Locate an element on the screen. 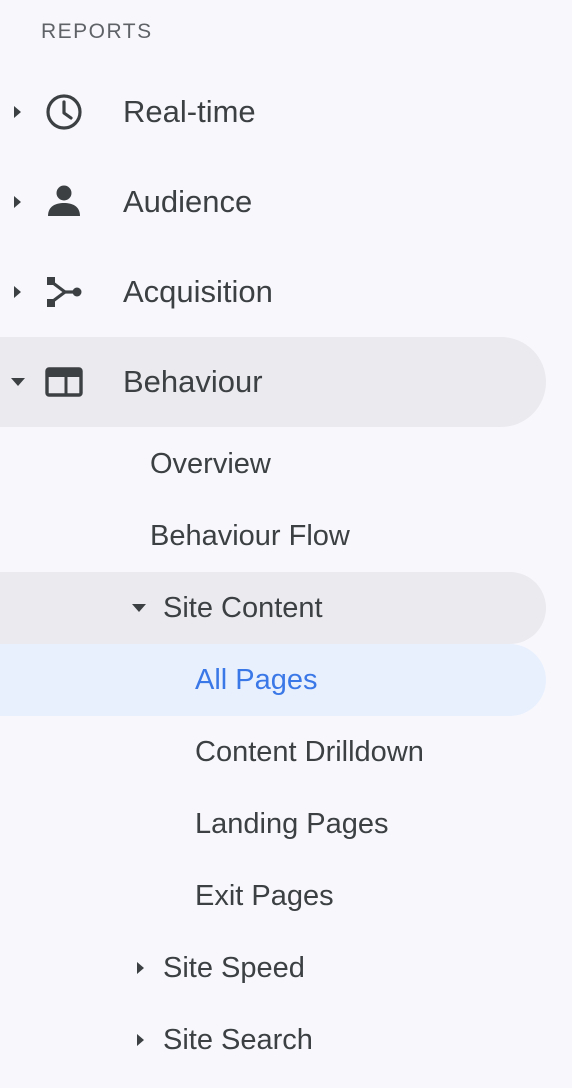  nav-item-site-speed: Site Speed is located at coordinates (273, 968).